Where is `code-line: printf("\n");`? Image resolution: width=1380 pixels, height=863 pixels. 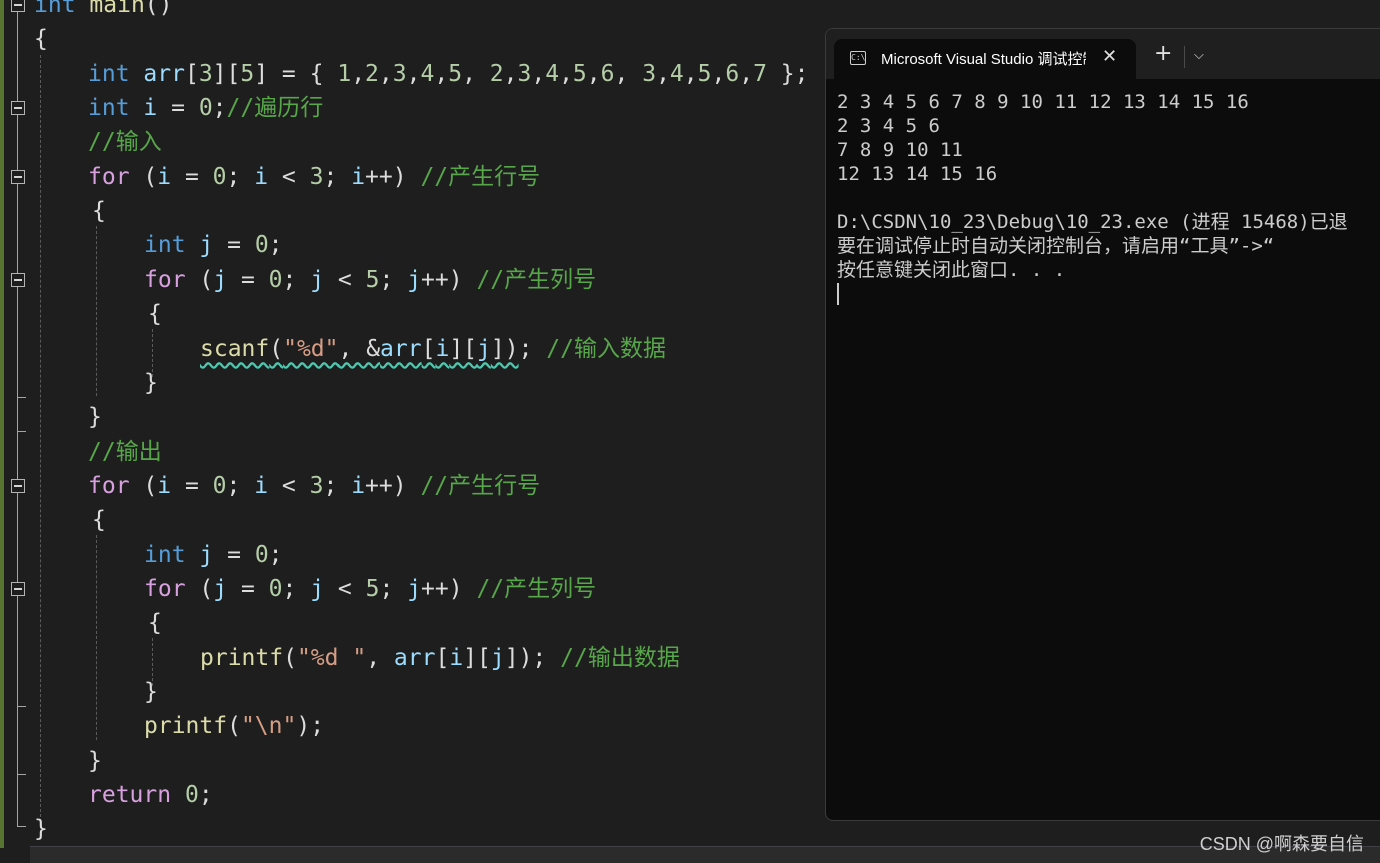
code-line: printf("\n"); is located at coordinates (234, 726).